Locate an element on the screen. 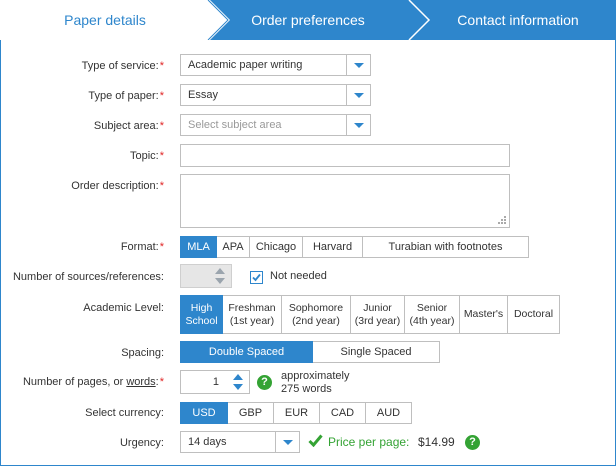  not-needed-checkbox is located at coordinates (256, 277).